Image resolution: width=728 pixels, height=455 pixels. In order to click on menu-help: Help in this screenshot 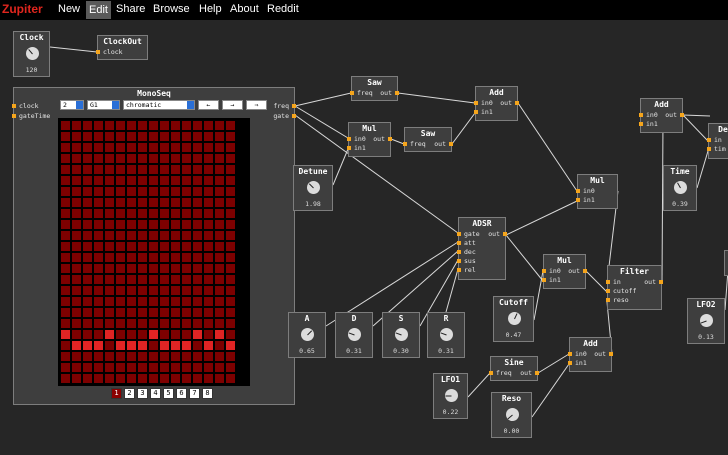, I will do `click(210, 9)`.